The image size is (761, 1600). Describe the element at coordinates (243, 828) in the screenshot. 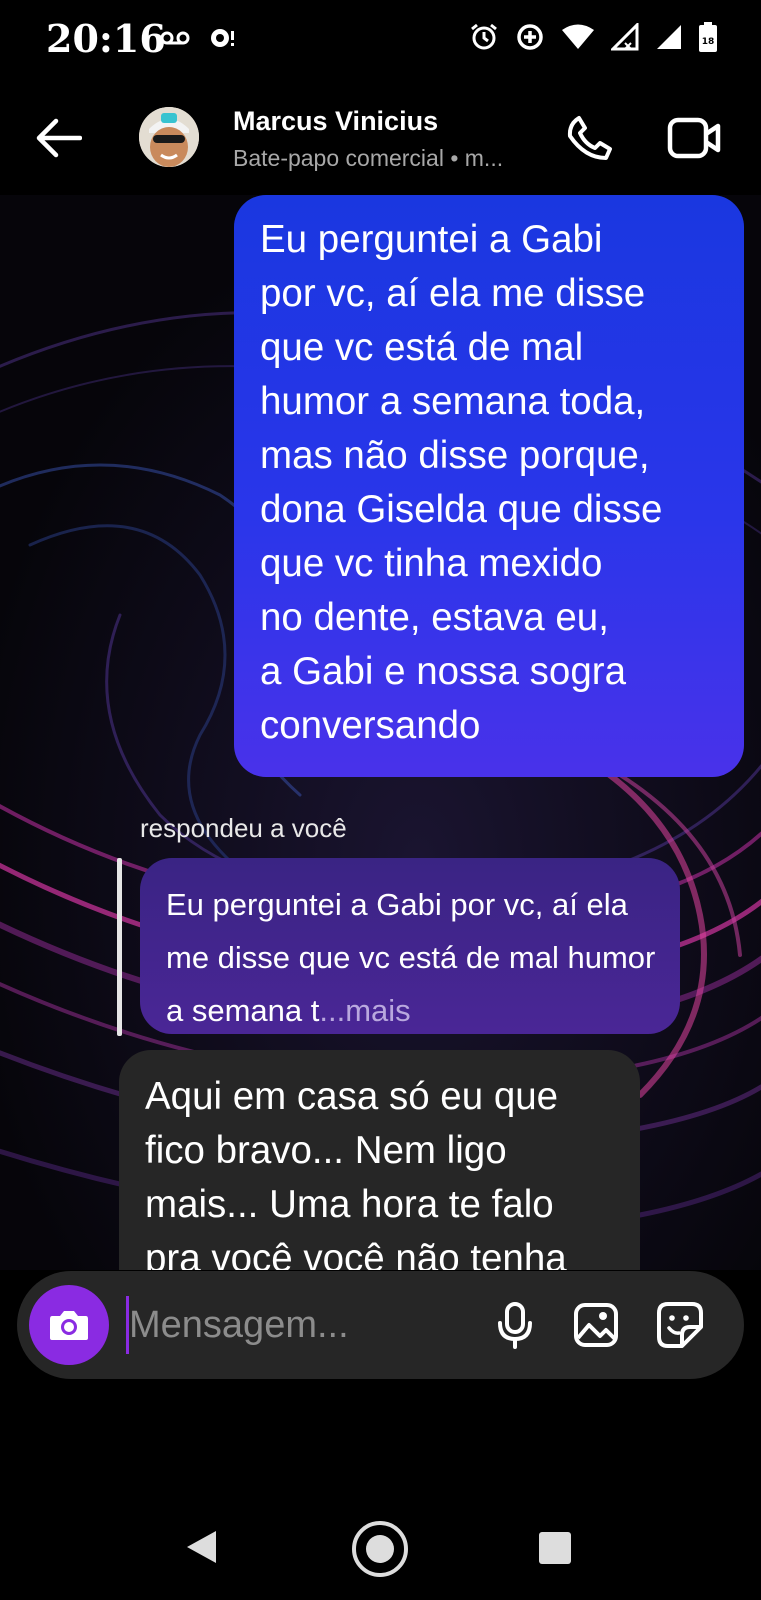

I see `reply-label: respondeu a você` at that location.